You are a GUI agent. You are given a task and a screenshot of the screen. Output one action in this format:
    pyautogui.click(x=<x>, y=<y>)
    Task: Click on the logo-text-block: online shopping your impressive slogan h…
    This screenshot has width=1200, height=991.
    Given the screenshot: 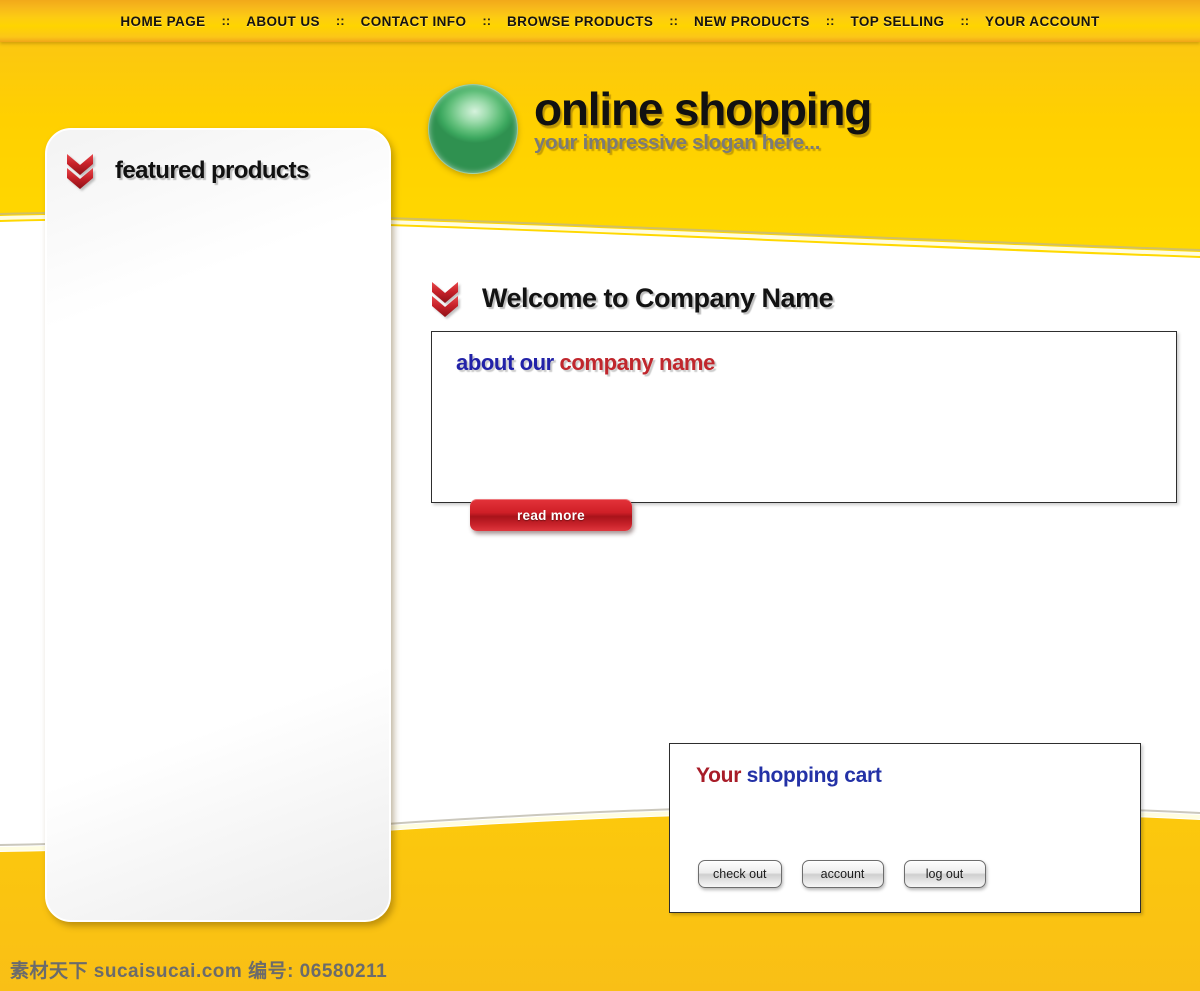 What is the action you would take?
    pyautogui.click(x=703, y=118)
    